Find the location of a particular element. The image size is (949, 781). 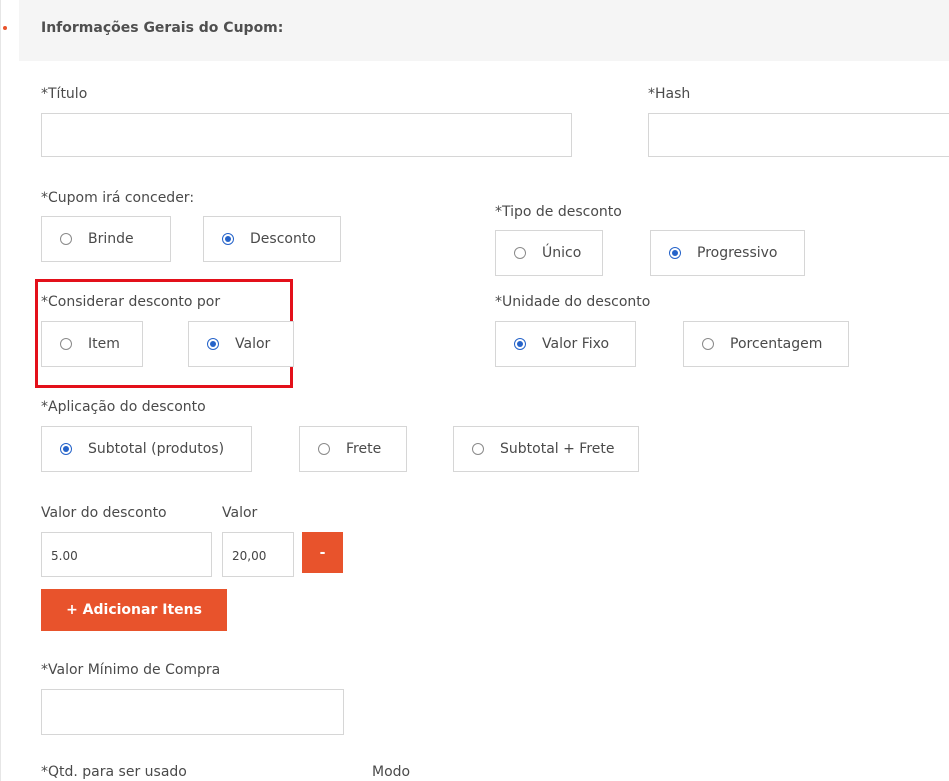

valor-desconto-input: 5.00 is located at coordinates (126, 554).